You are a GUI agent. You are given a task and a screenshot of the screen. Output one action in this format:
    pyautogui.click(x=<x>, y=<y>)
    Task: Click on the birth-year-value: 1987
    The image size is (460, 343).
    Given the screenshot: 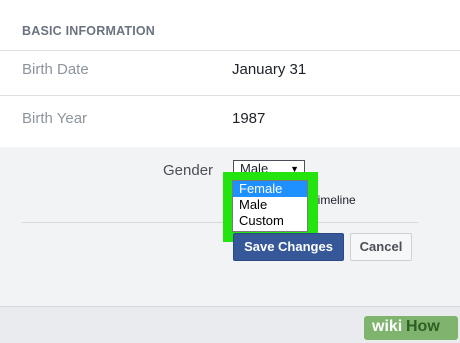 What is the action you would take?
    pyautogui.click(x=249, y=118)
    